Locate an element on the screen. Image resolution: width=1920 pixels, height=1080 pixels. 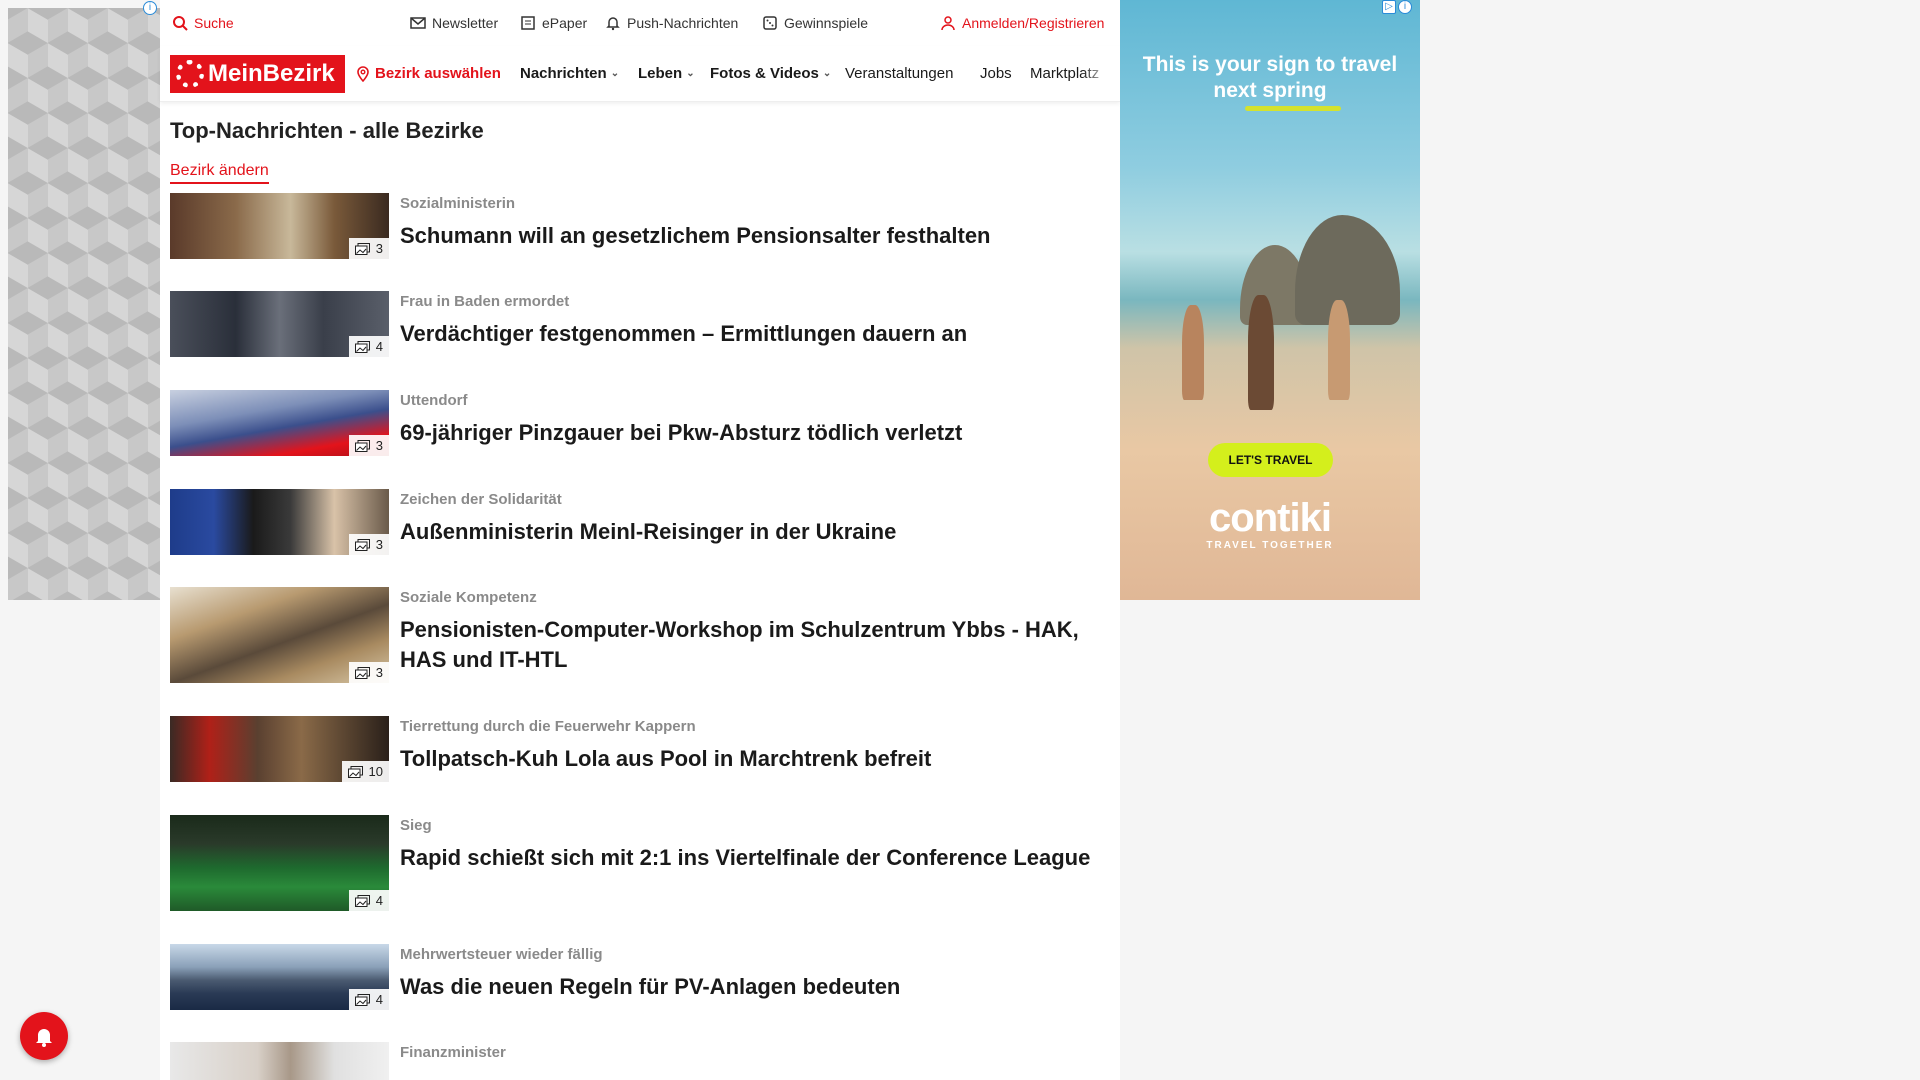
nav-item-veranstaltungen: Veranstaltungen is located at coordinates (899, 73).